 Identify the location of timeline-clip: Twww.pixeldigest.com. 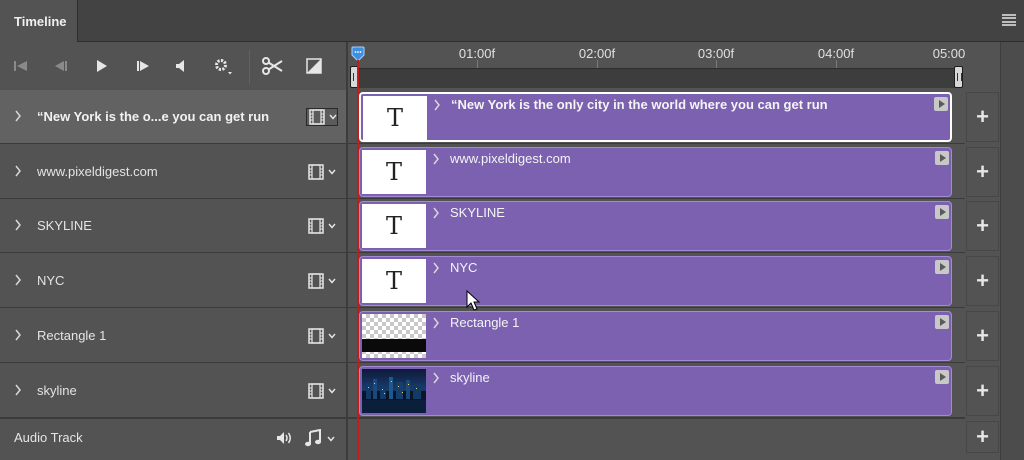
(655, 172).